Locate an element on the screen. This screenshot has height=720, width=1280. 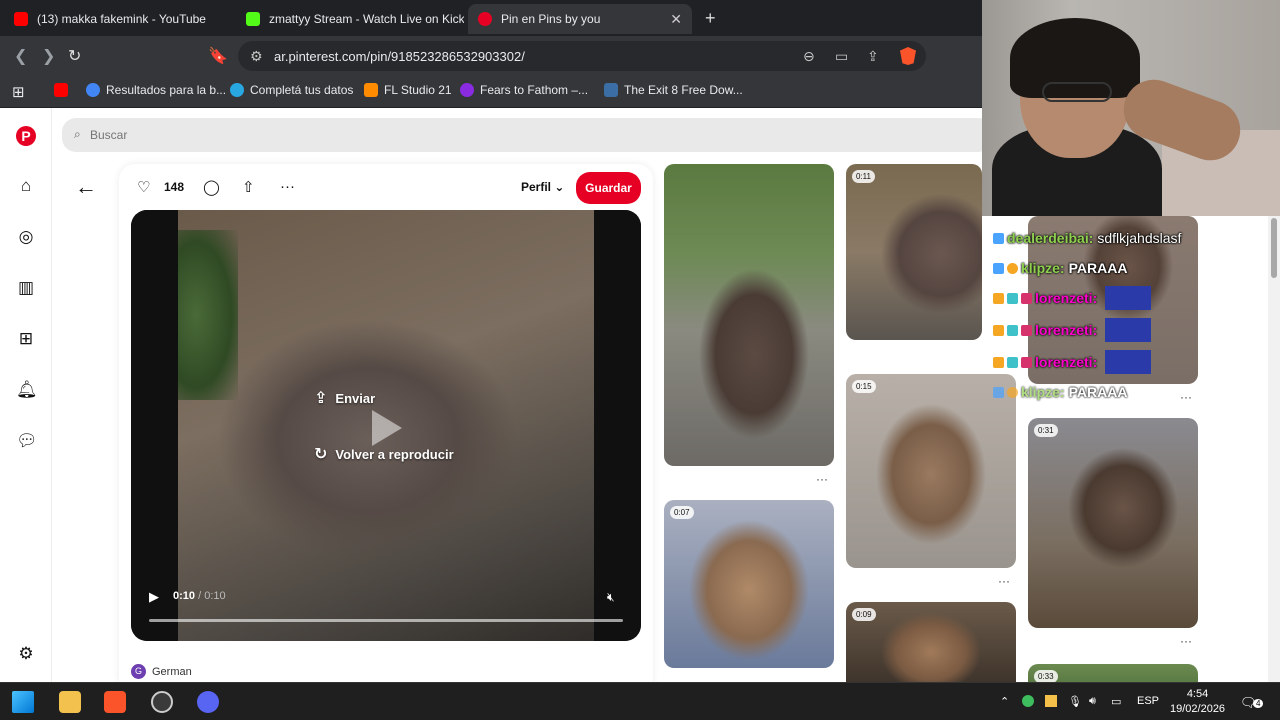
boards-icon: ▥ is located at coordinates (26, 288).